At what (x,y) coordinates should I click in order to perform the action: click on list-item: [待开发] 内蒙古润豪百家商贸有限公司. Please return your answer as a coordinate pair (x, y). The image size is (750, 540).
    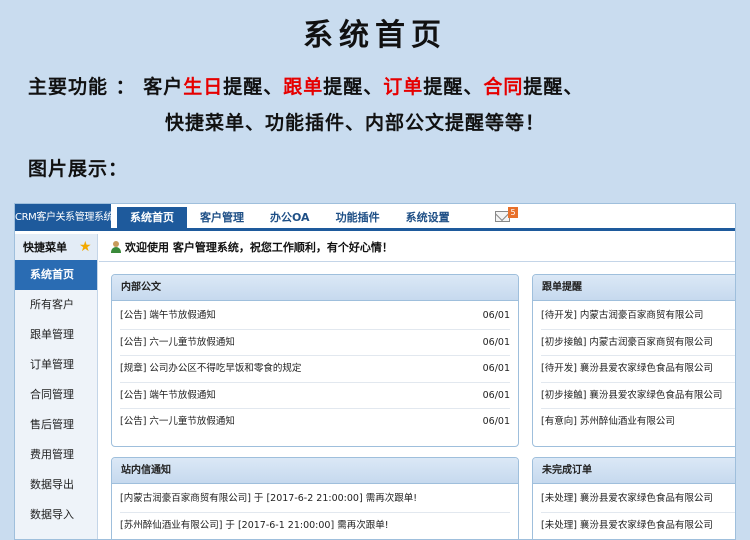
    Looking at the image, I should click on (638, 316).